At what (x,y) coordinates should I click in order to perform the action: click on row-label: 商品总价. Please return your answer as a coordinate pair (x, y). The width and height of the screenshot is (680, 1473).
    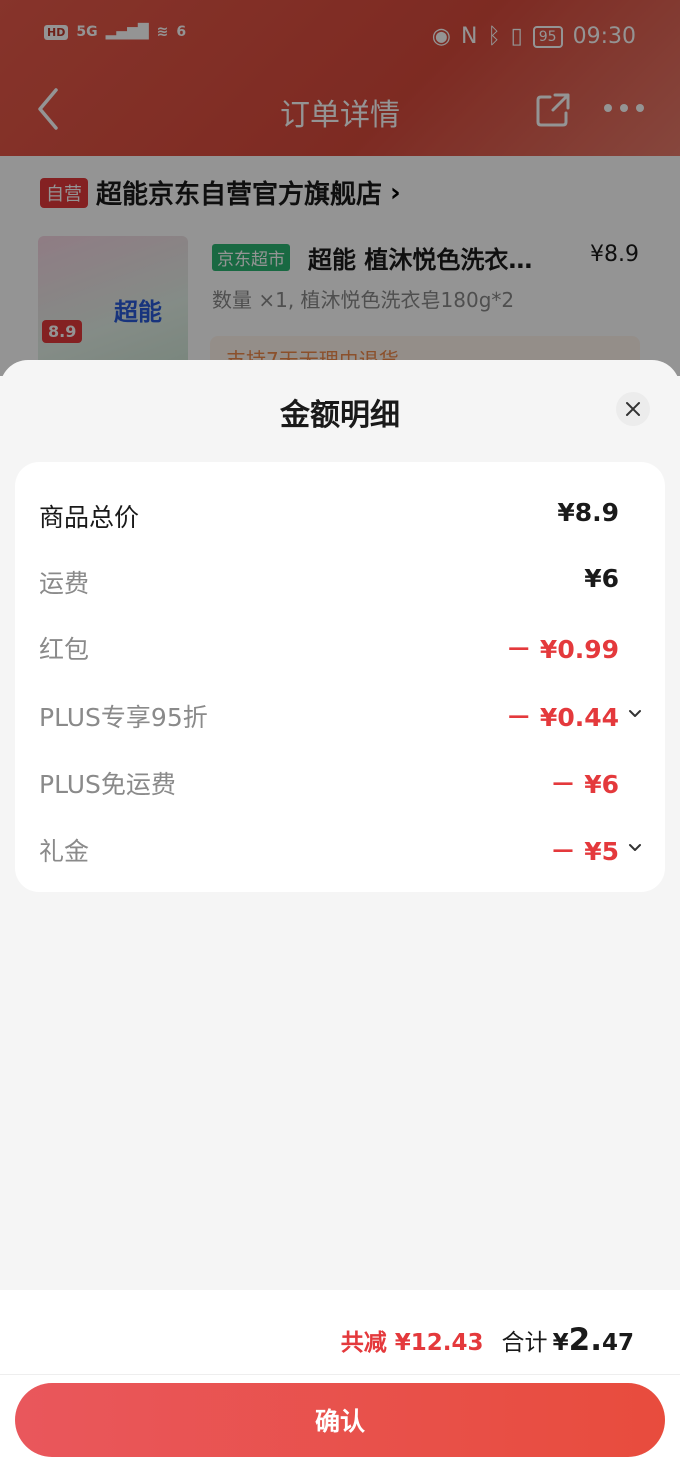
    Looking at the image, I should click on (89, 517).